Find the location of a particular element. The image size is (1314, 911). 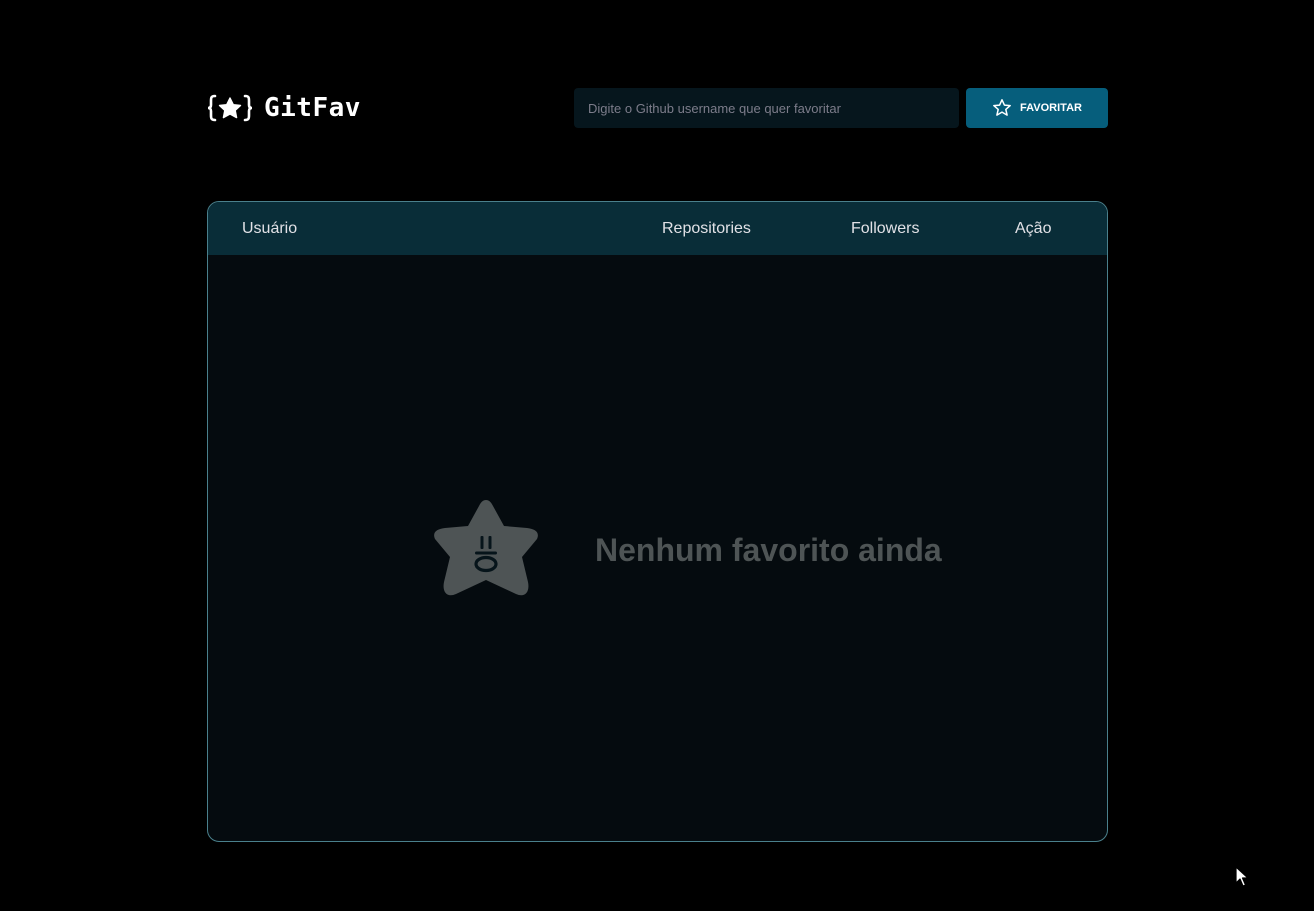

header: GitFav FAVORITAR is located at coordinates (657, 108).